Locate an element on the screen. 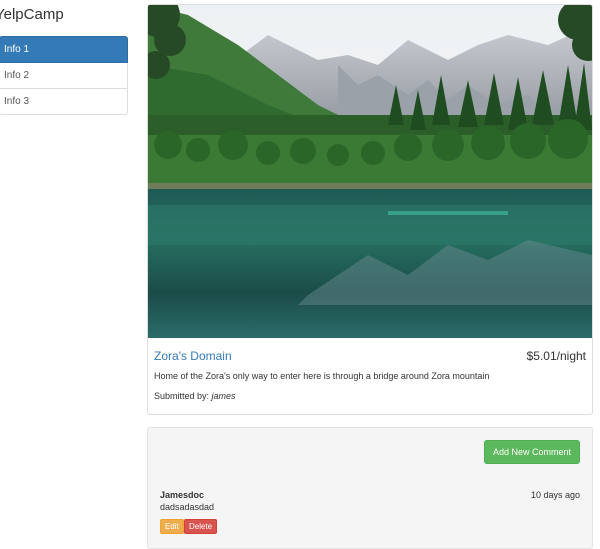 This screenshot has width=600, height=549. comment-author: Jamesdoc is located at coordinates (182, 495).